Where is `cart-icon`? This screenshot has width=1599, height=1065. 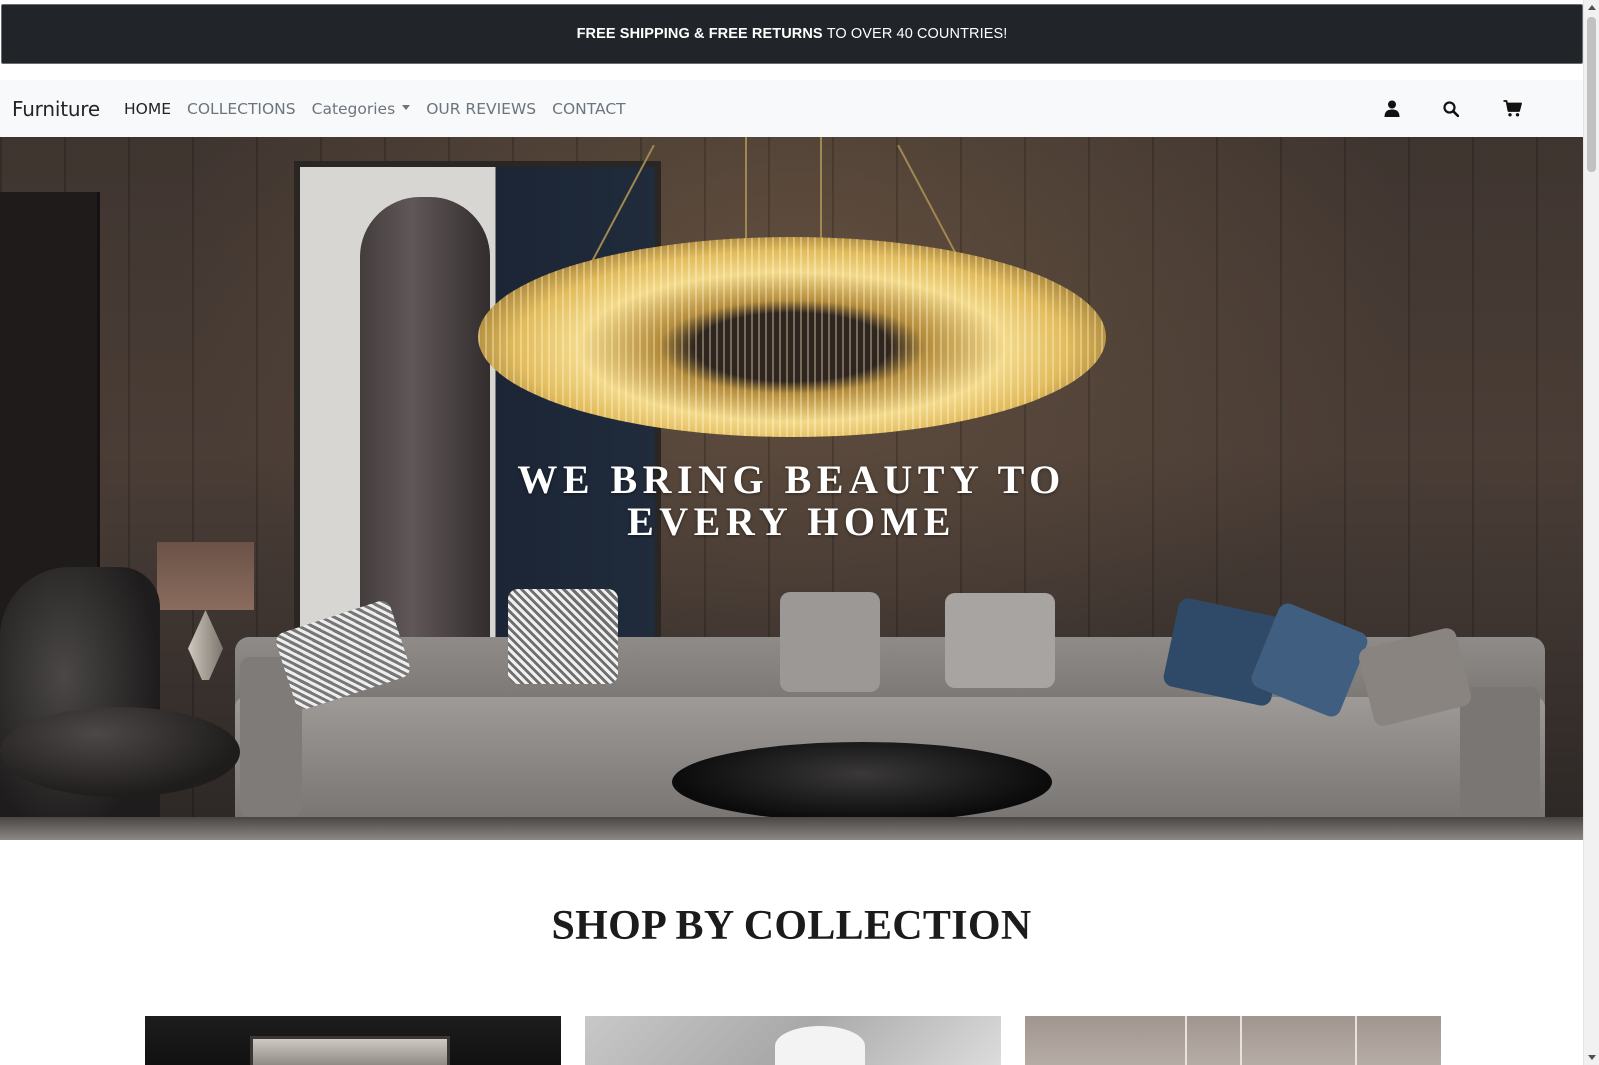
cart-icon is located at coordinates (1512, 109).